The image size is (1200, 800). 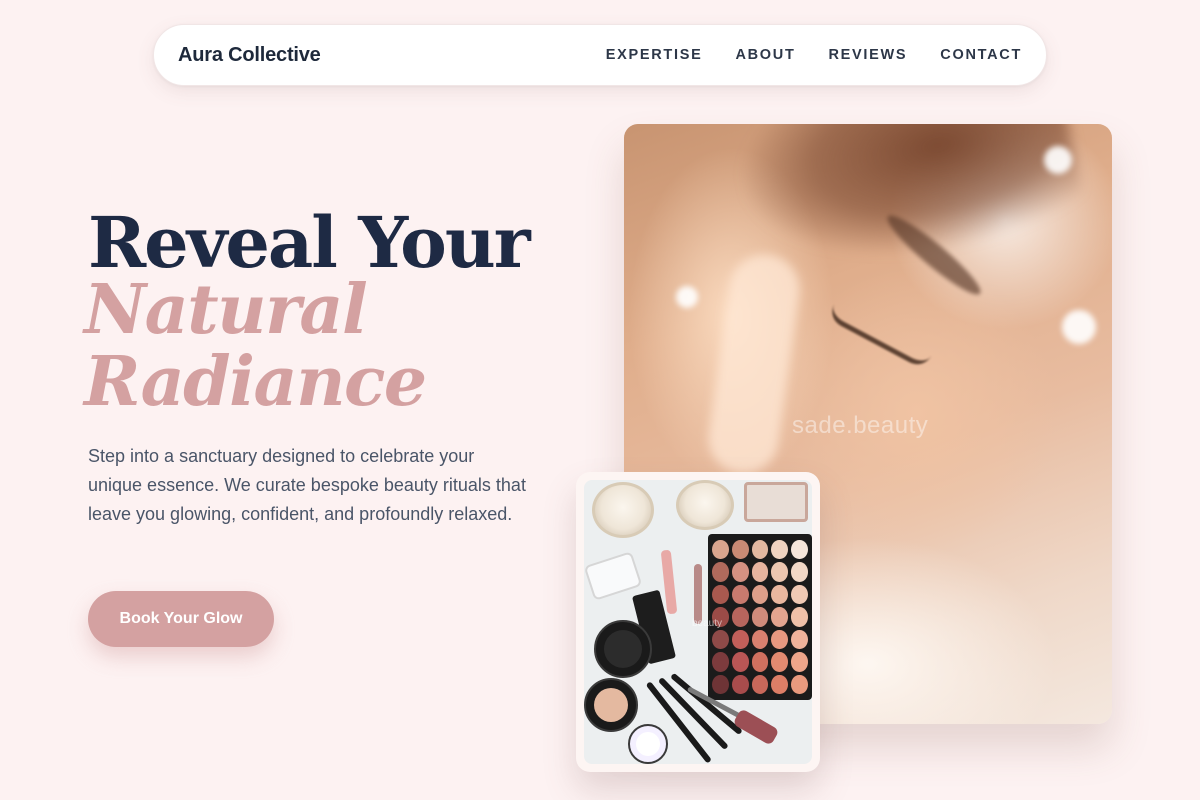 I want to click on nav-link-contact: CONTACT, so click(x=981, y=55).